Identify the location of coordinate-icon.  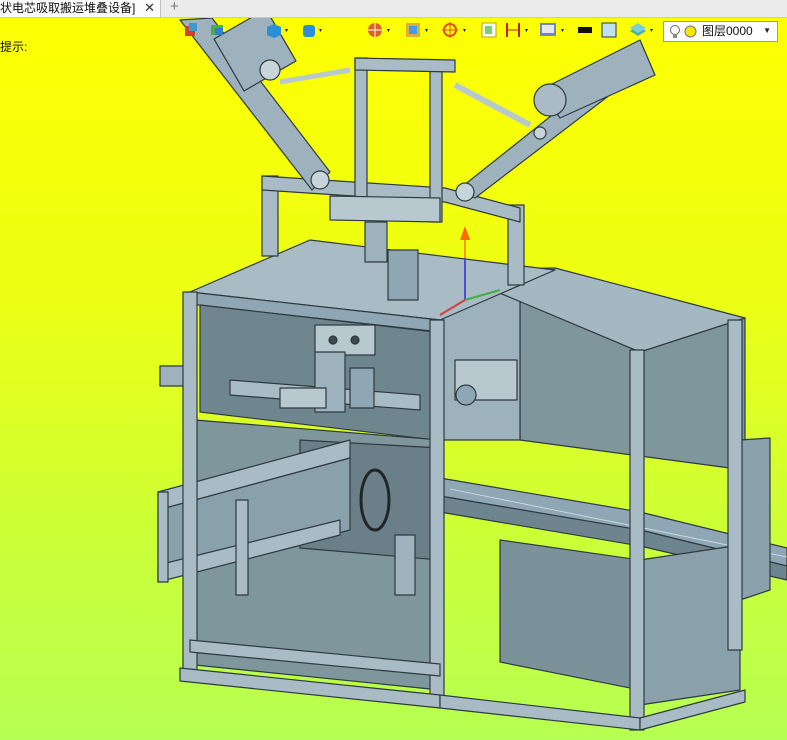
(456, 31).